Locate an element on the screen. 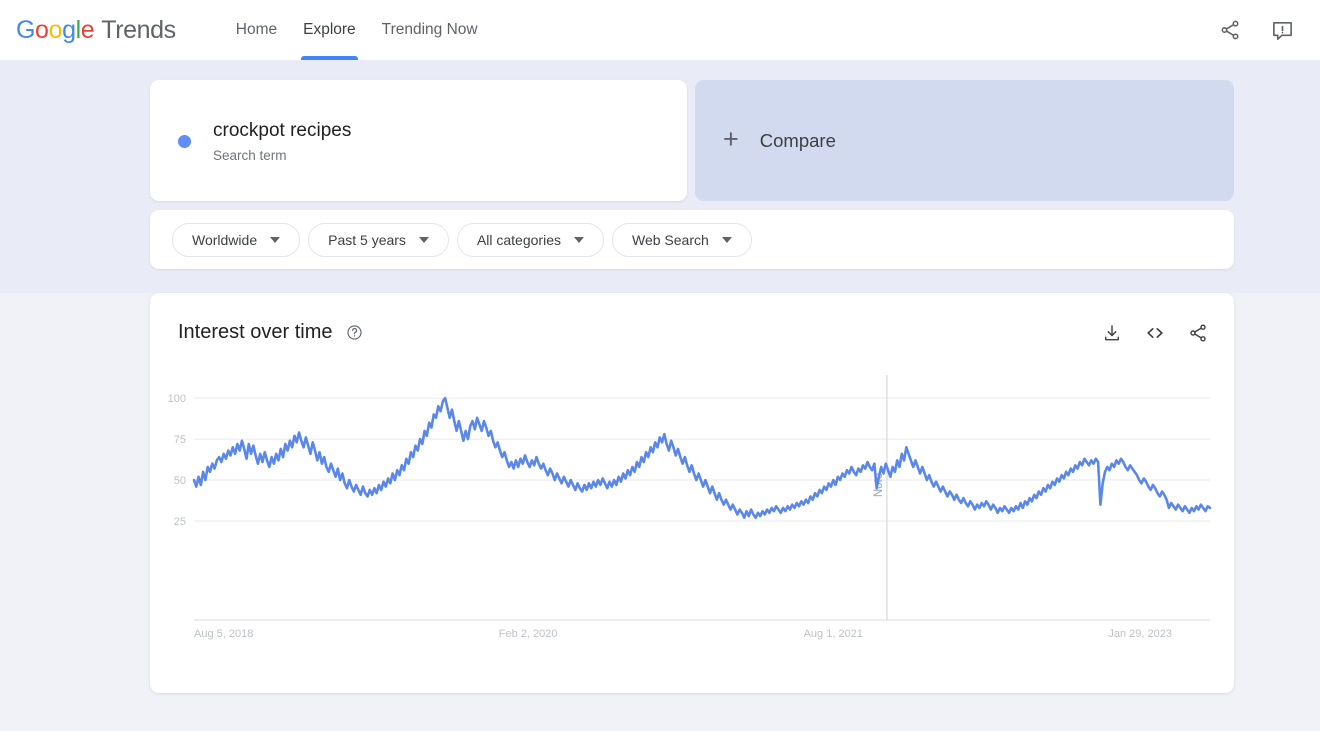 This screenshot has width=1320, height=731. logo-letter-g2: g is located at coordinates (69, 29).